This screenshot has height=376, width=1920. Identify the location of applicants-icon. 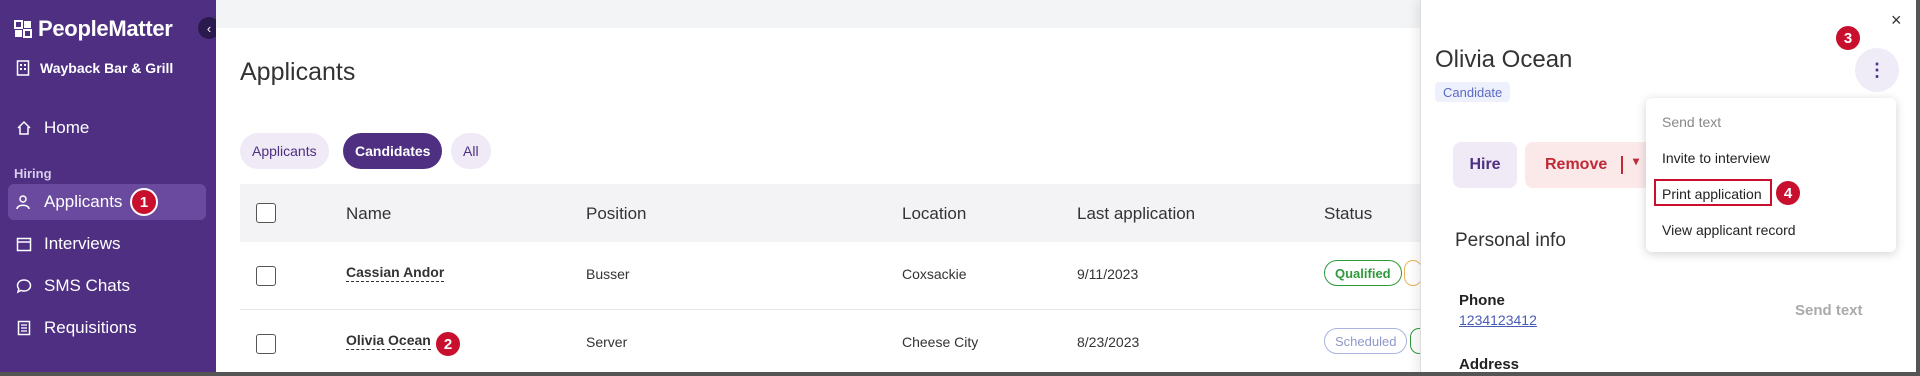
(24, 202).